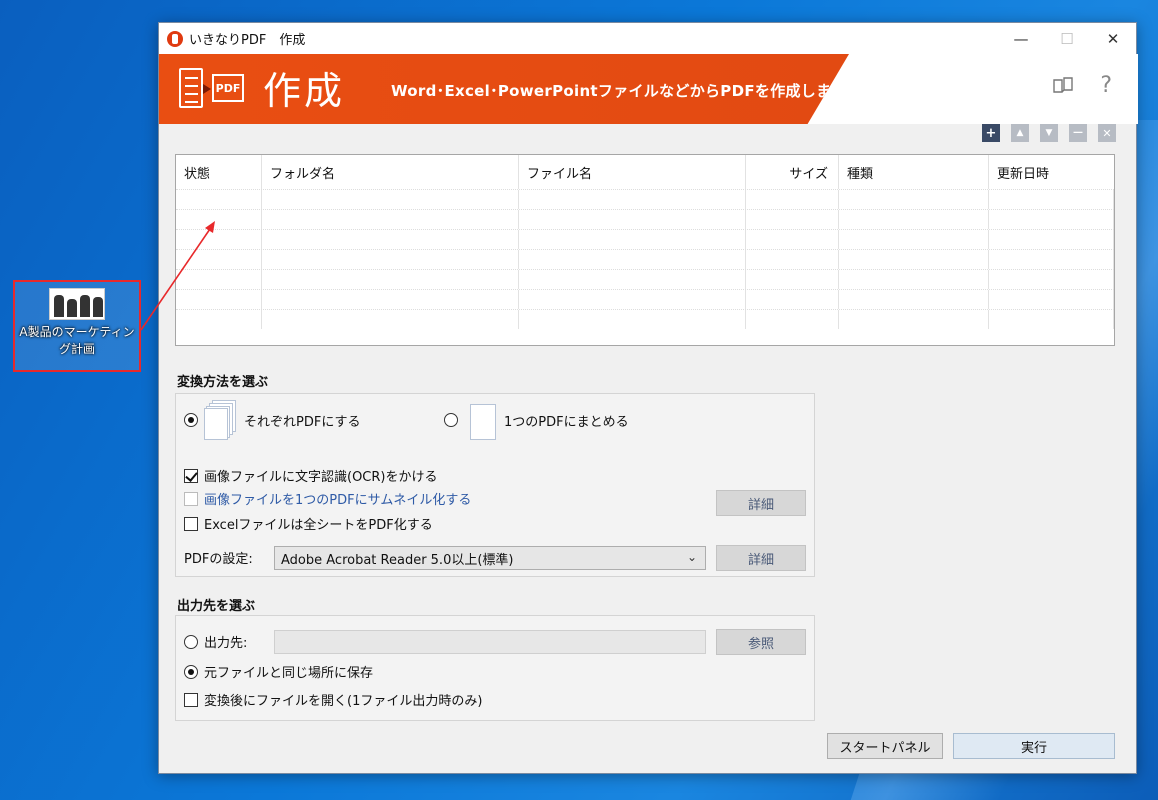 The image size is (1158, 800). Describe the element at coordinates (1106, 85) in the screenshot. I see `help-button: ?` at that location.